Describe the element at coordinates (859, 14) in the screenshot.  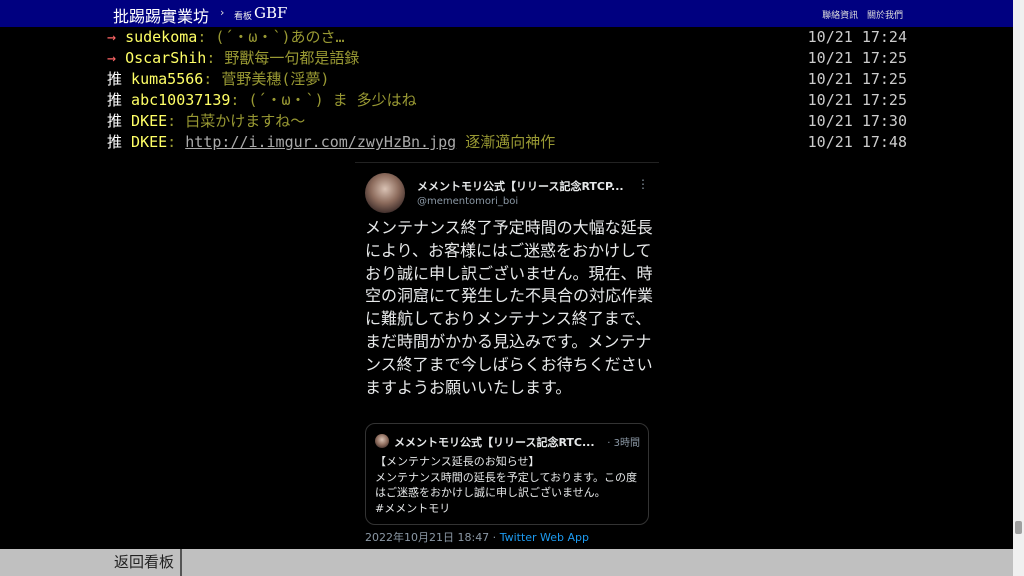
I see `top-links: 聯絡資訊 關於我們` at that location.